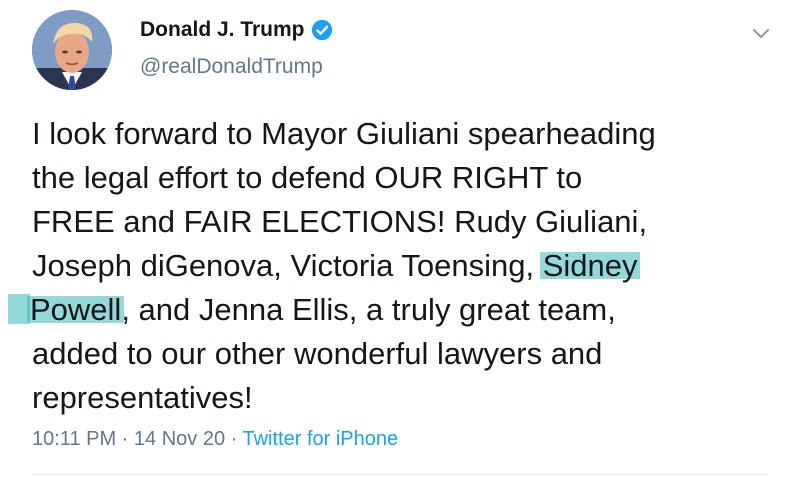  I want to click on highlighted-name: Powell, so click(76, 309).